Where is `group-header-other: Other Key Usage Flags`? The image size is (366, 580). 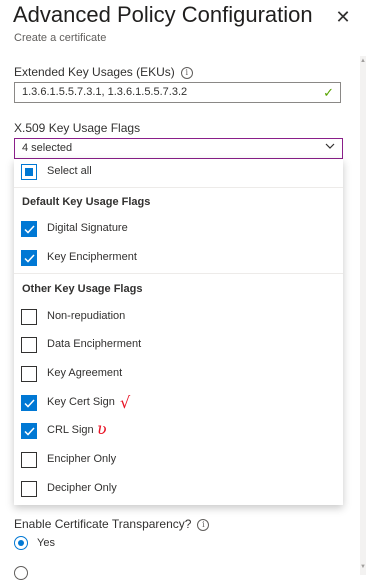
group-header-other: Other Key Usage Flags is located at coordinates (82, 289).